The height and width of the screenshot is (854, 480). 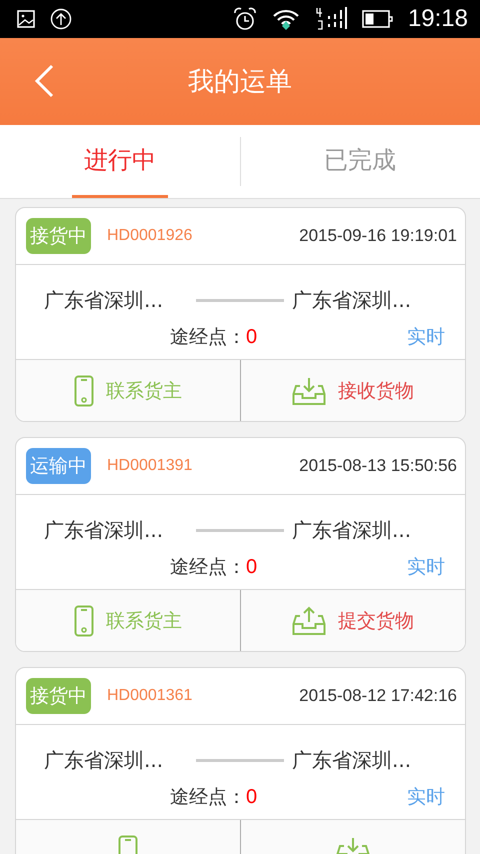 I want to click on battery-icon, so click(x=378, y=19).